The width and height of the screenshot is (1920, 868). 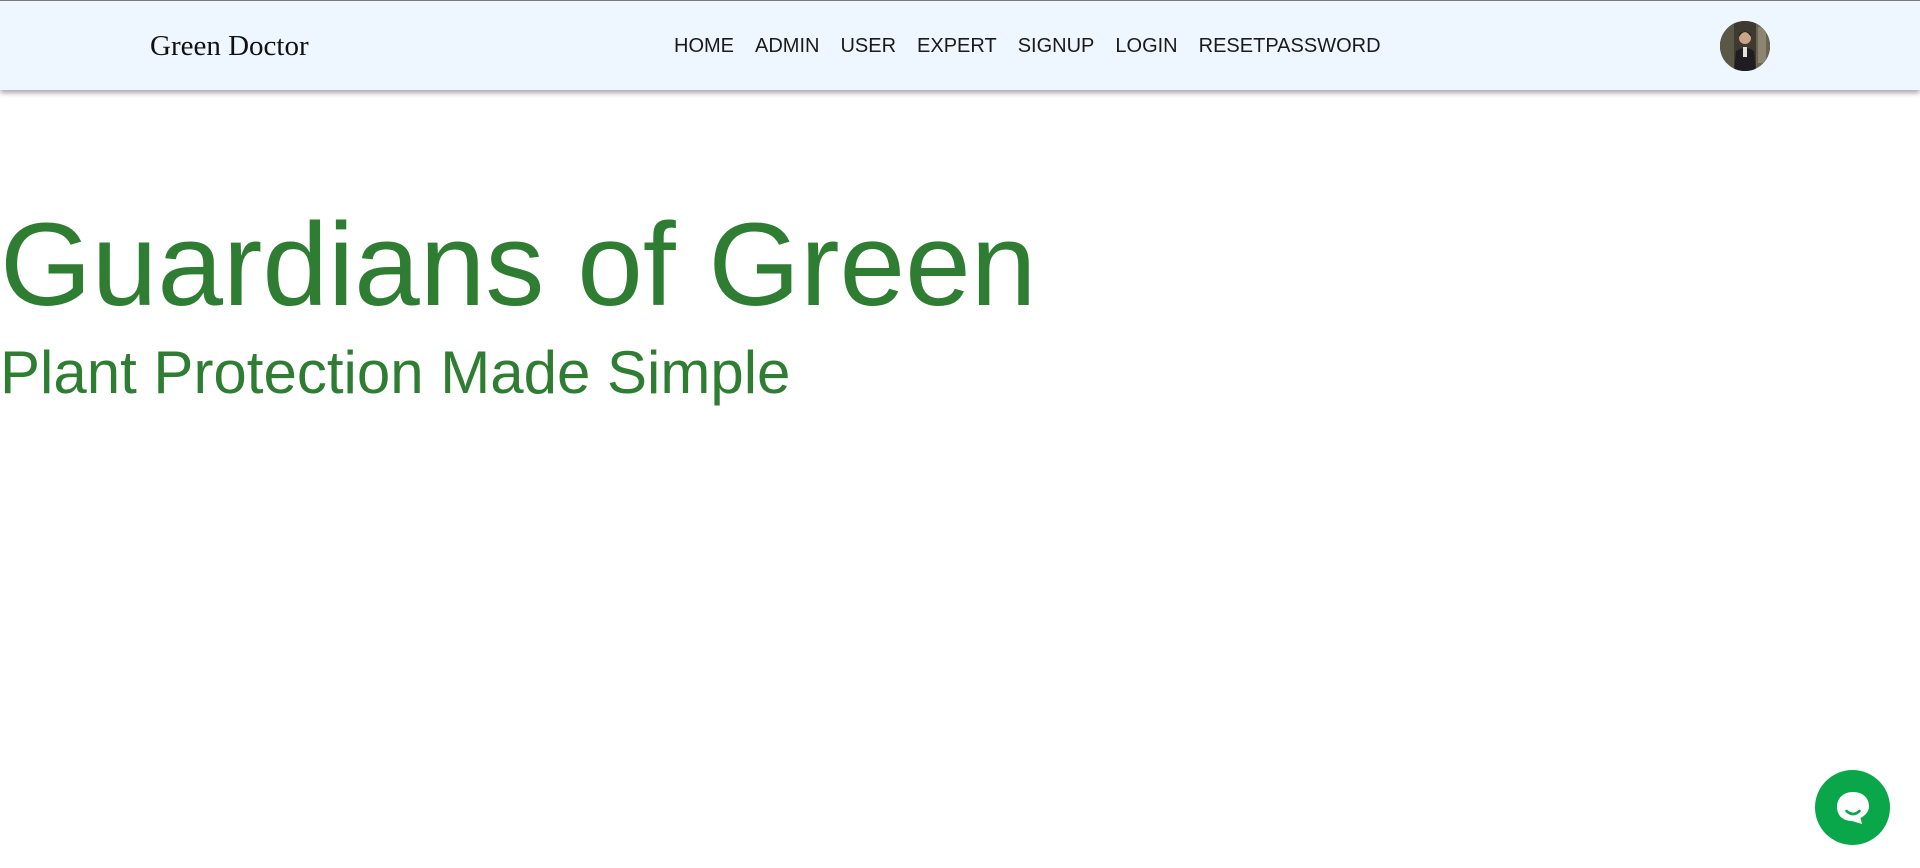 I want to click on avatar-photo-icon, so click(x=1745, y=46).